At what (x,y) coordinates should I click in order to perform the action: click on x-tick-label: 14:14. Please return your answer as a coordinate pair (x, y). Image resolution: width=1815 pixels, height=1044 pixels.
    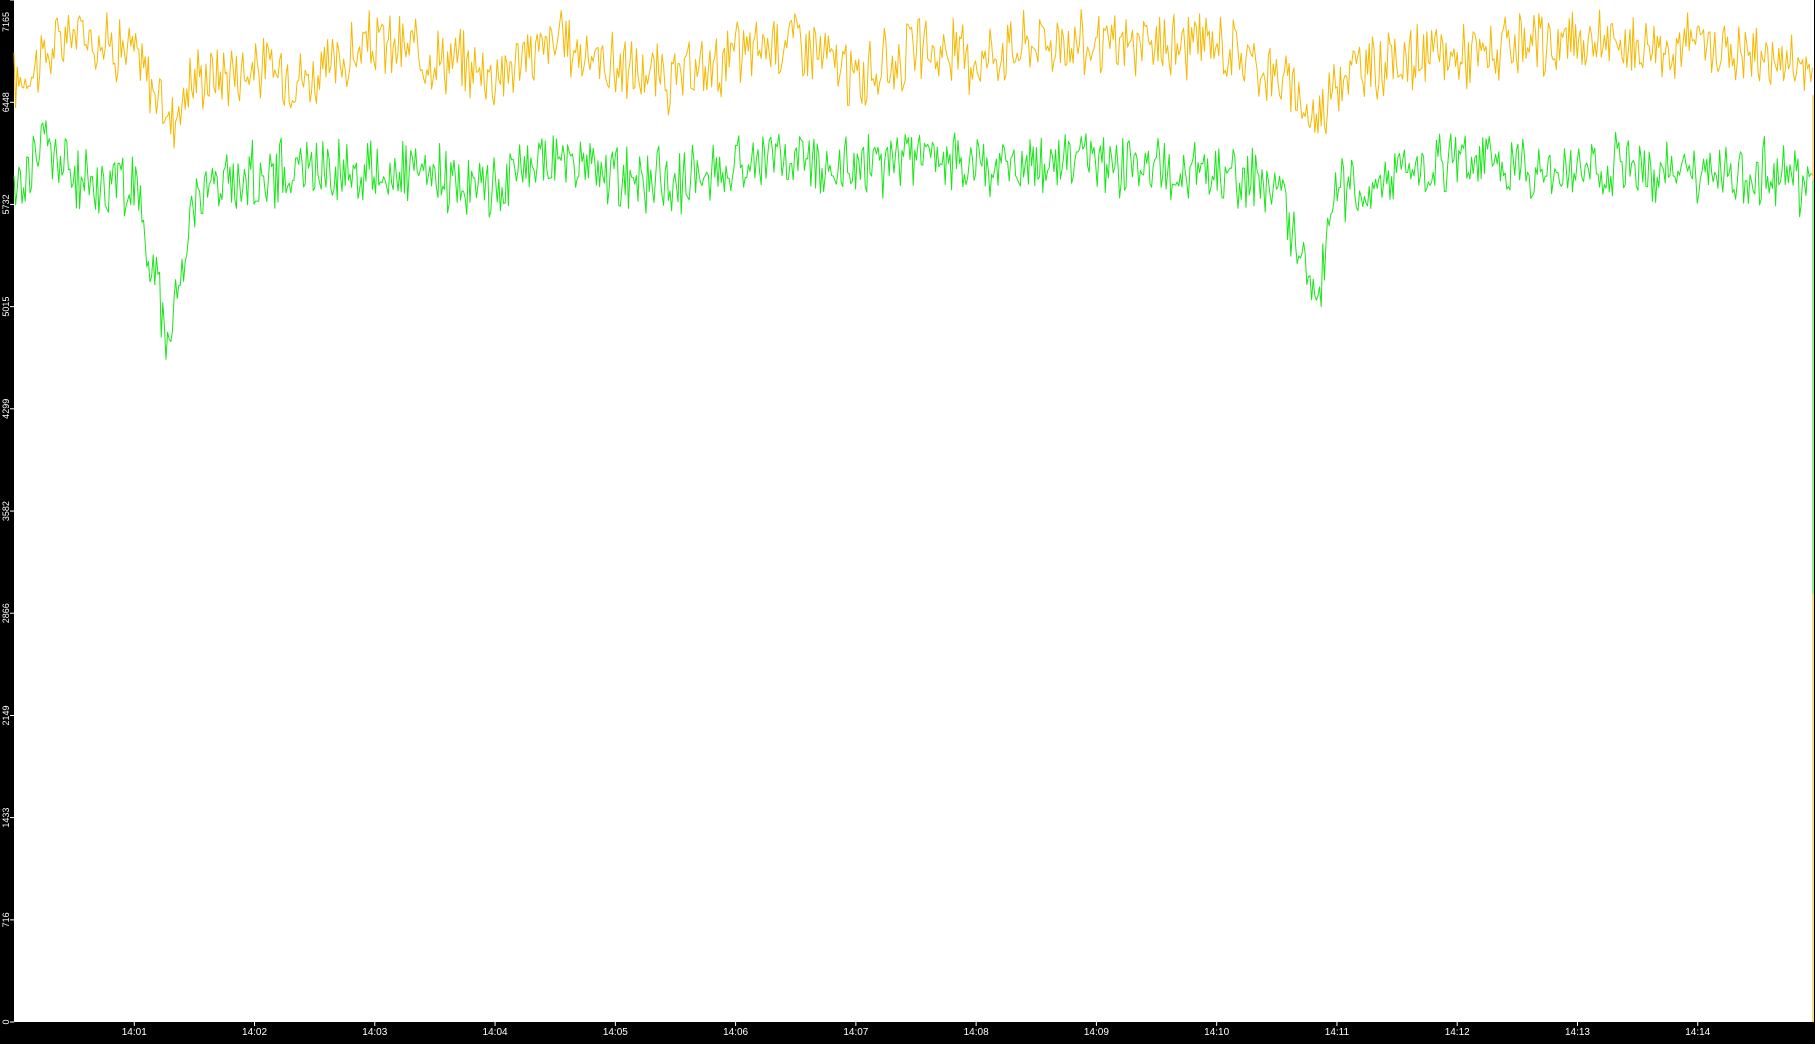
    Looking at the image, I should click on (1697, 1032).